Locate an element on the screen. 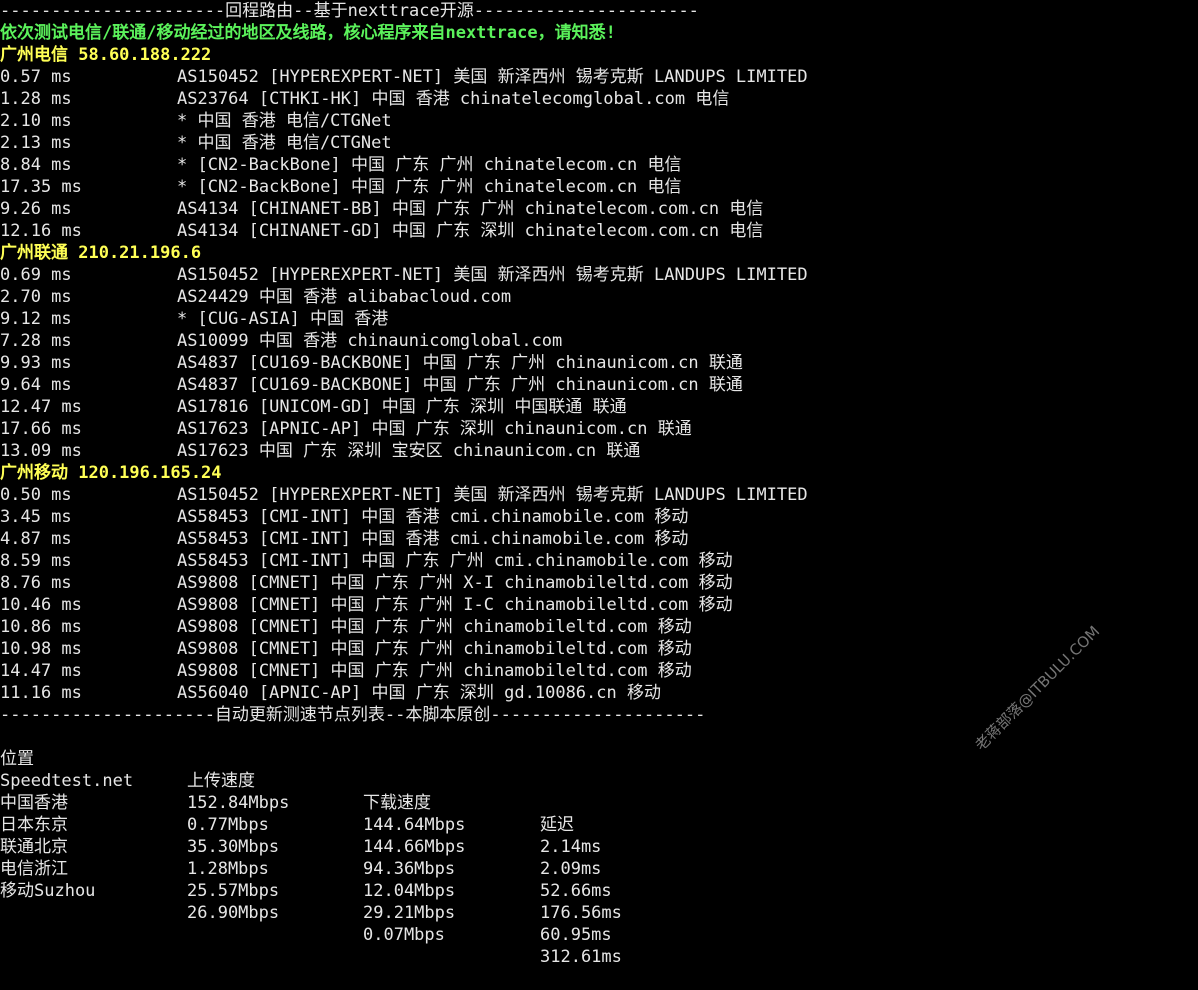  cell-download: 12.04Mbps is located at coordinates (409, 891).